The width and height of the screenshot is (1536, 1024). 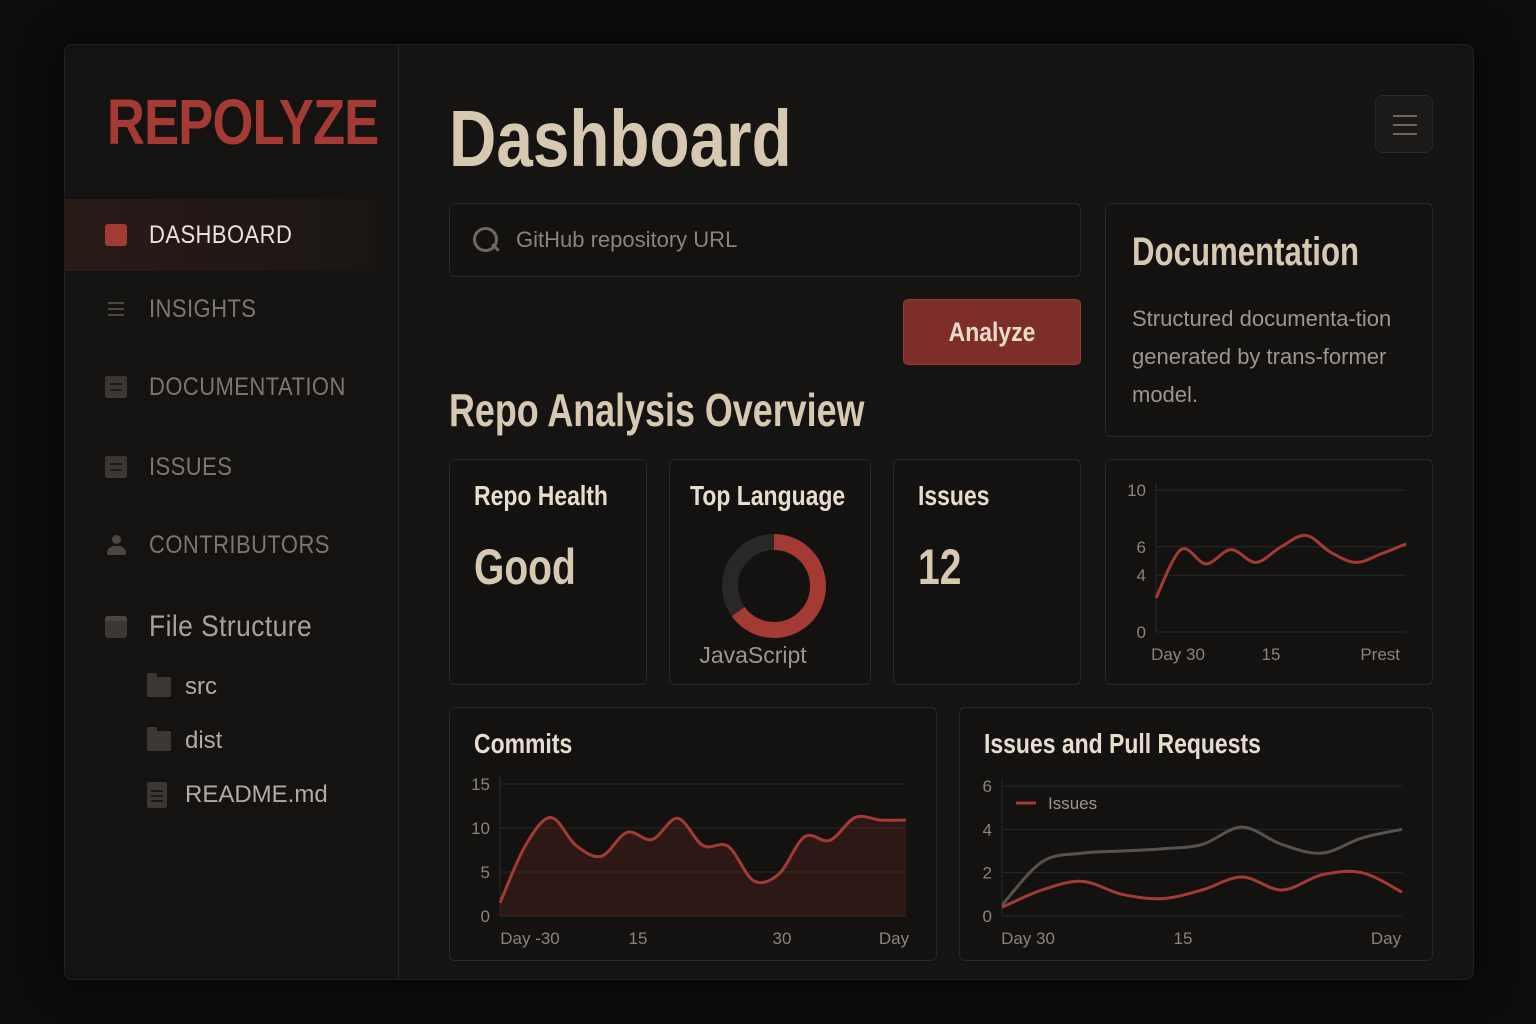 What do you see at coordinates (523, 743) in the screenshot?
I see `commits-title: Commits` at bounding box center [523, 743].